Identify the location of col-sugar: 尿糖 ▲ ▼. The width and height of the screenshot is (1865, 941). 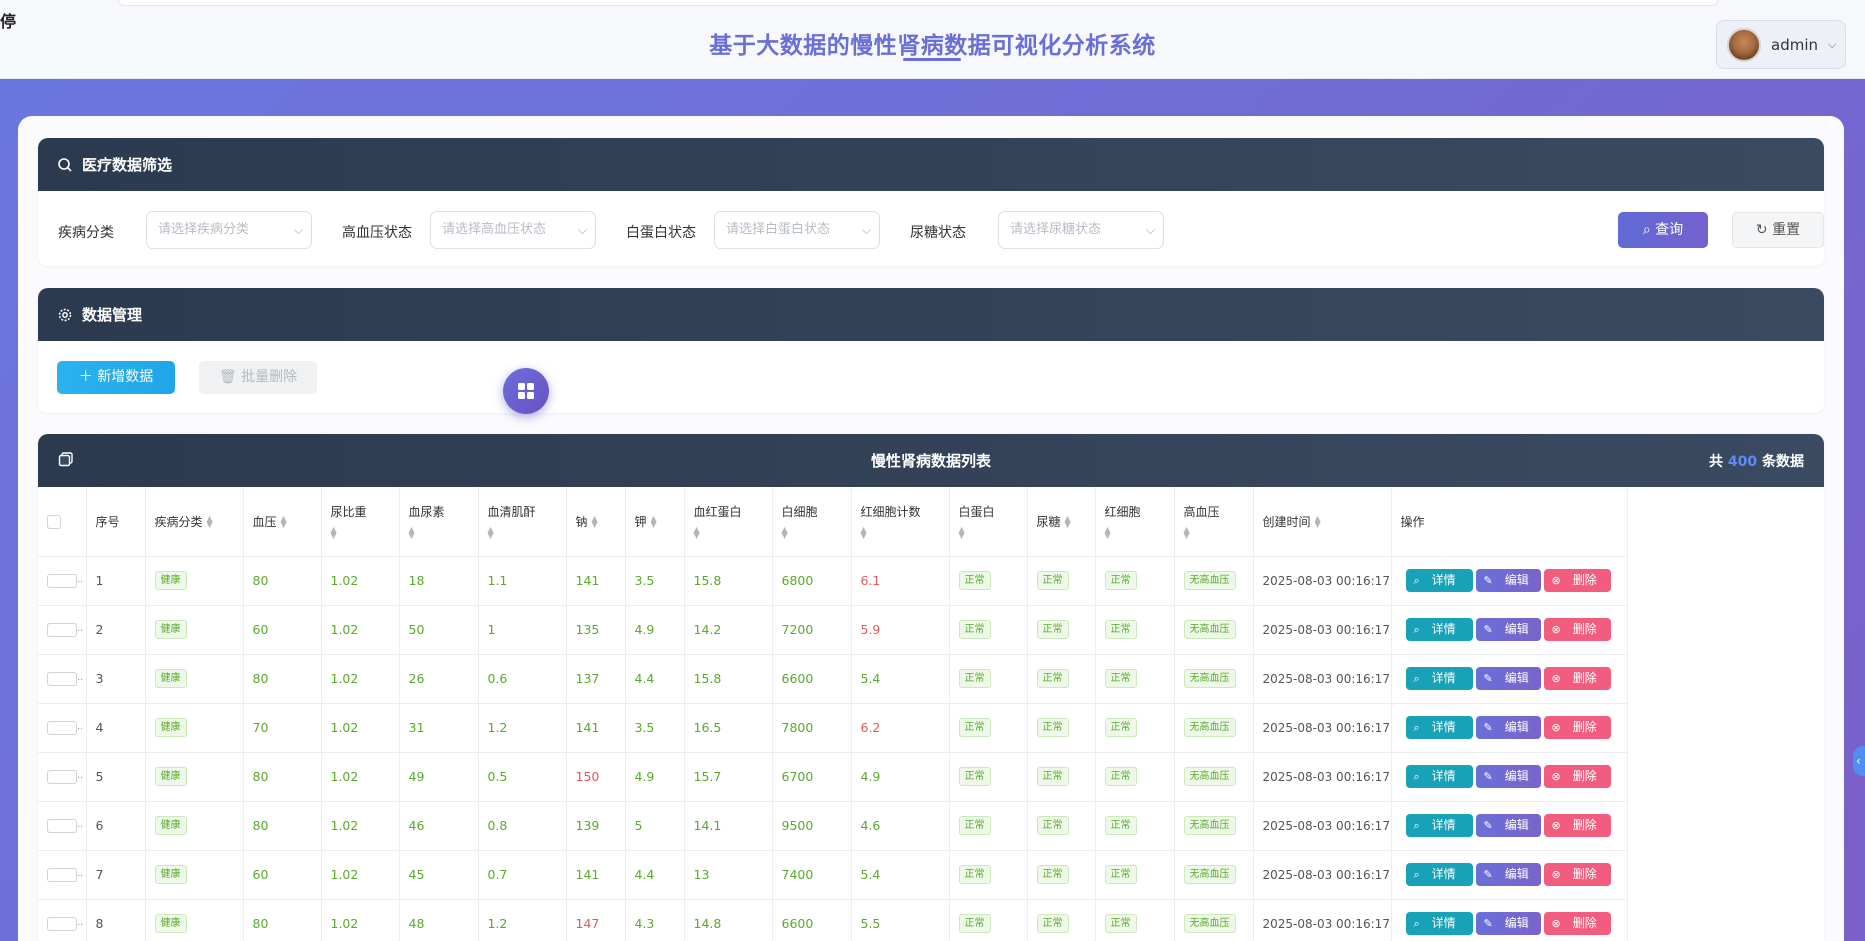
(1061, 522).